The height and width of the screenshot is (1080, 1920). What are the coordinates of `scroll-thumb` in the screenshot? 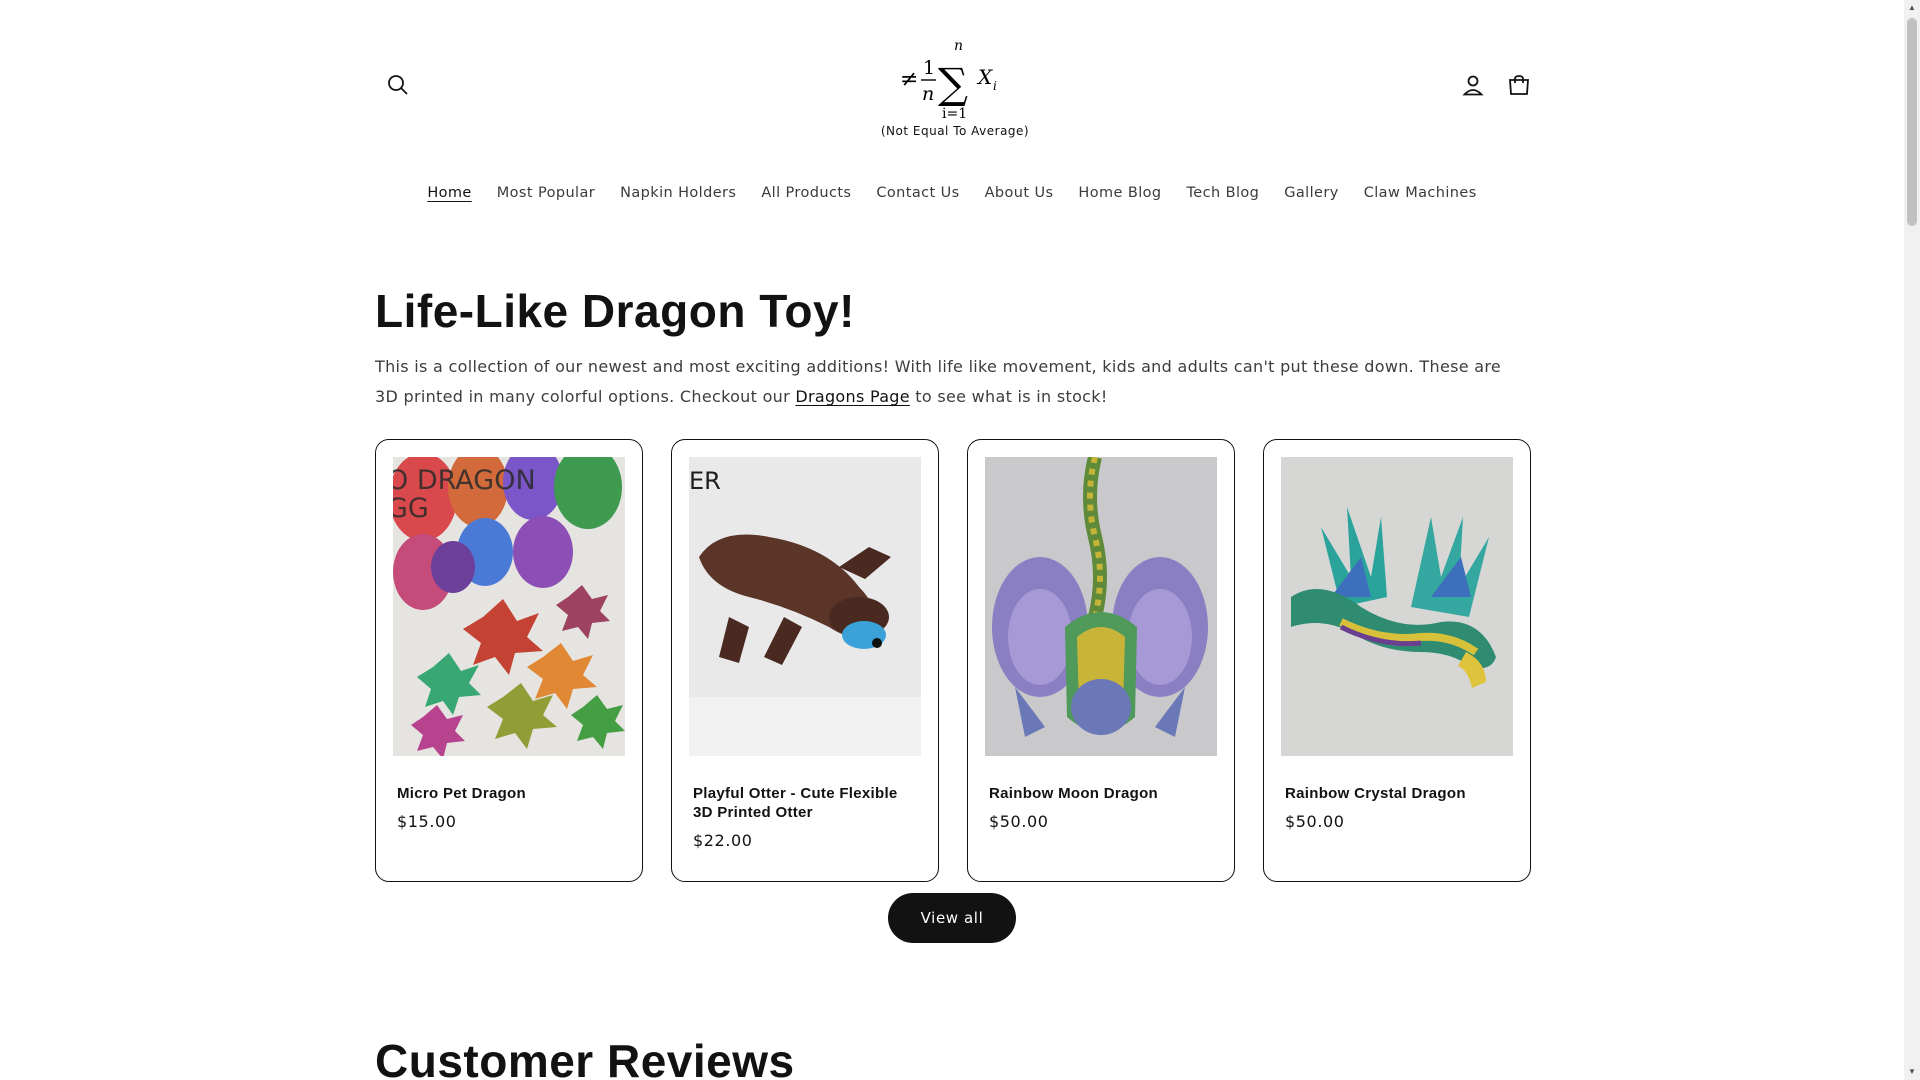 It's located at (1912, 122).